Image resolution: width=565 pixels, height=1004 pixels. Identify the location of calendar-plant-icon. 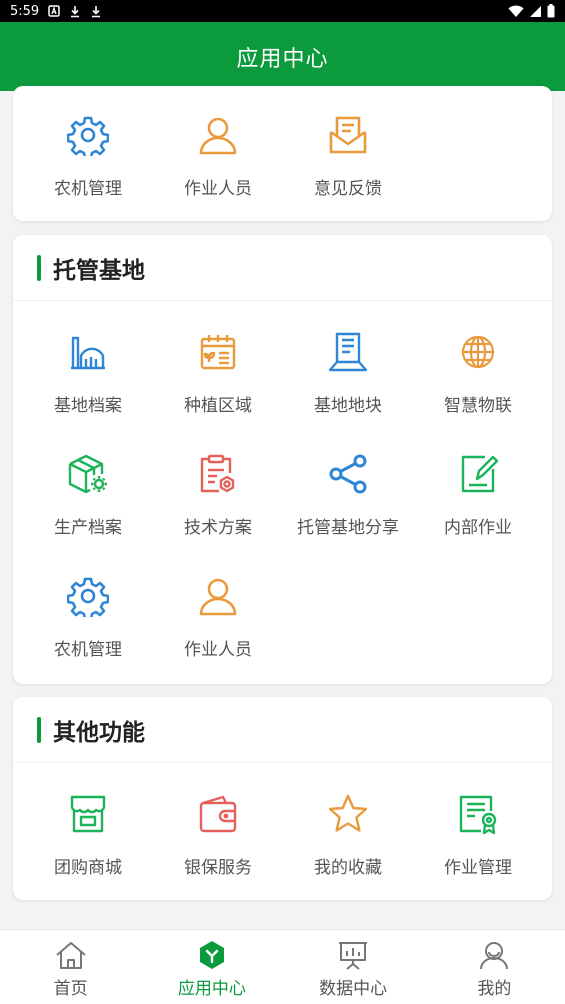
(218, 352).